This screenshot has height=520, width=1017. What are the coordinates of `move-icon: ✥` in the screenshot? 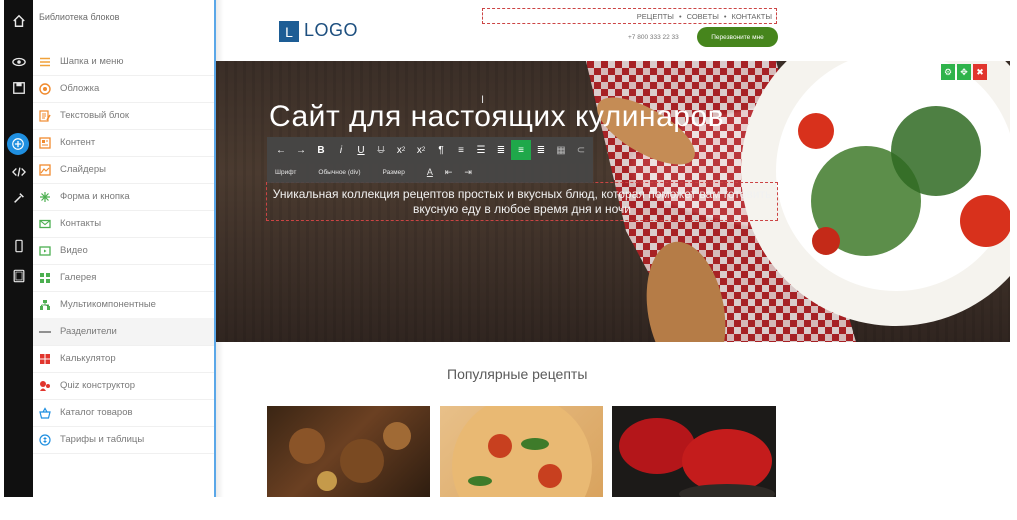 It's located at (964, 72).